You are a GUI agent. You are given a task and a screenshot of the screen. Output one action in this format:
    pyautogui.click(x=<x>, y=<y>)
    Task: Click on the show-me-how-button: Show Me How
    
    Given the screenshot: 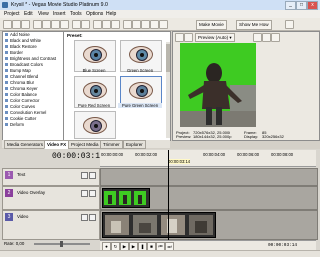 What is the action you would take?
    pyautogui.click(x=254, y=25)
    